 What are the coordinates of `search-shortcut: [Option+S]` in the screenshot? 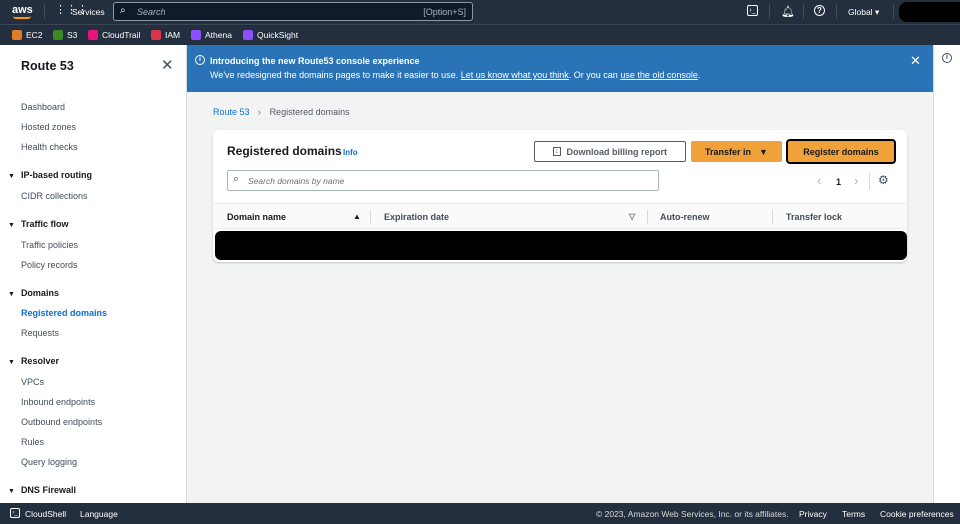 It's located at (444, 12).